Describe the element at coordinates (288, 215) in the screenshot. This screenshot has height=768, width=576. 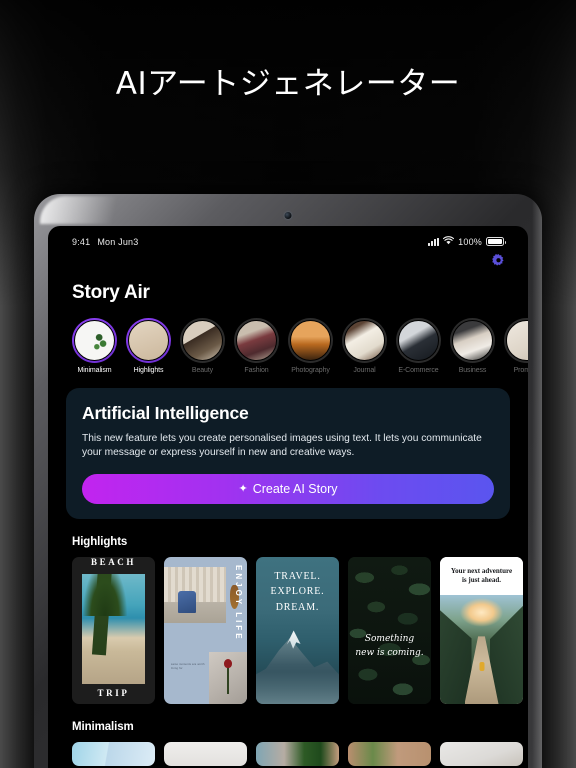
I see `front-camera-icon` at that location.